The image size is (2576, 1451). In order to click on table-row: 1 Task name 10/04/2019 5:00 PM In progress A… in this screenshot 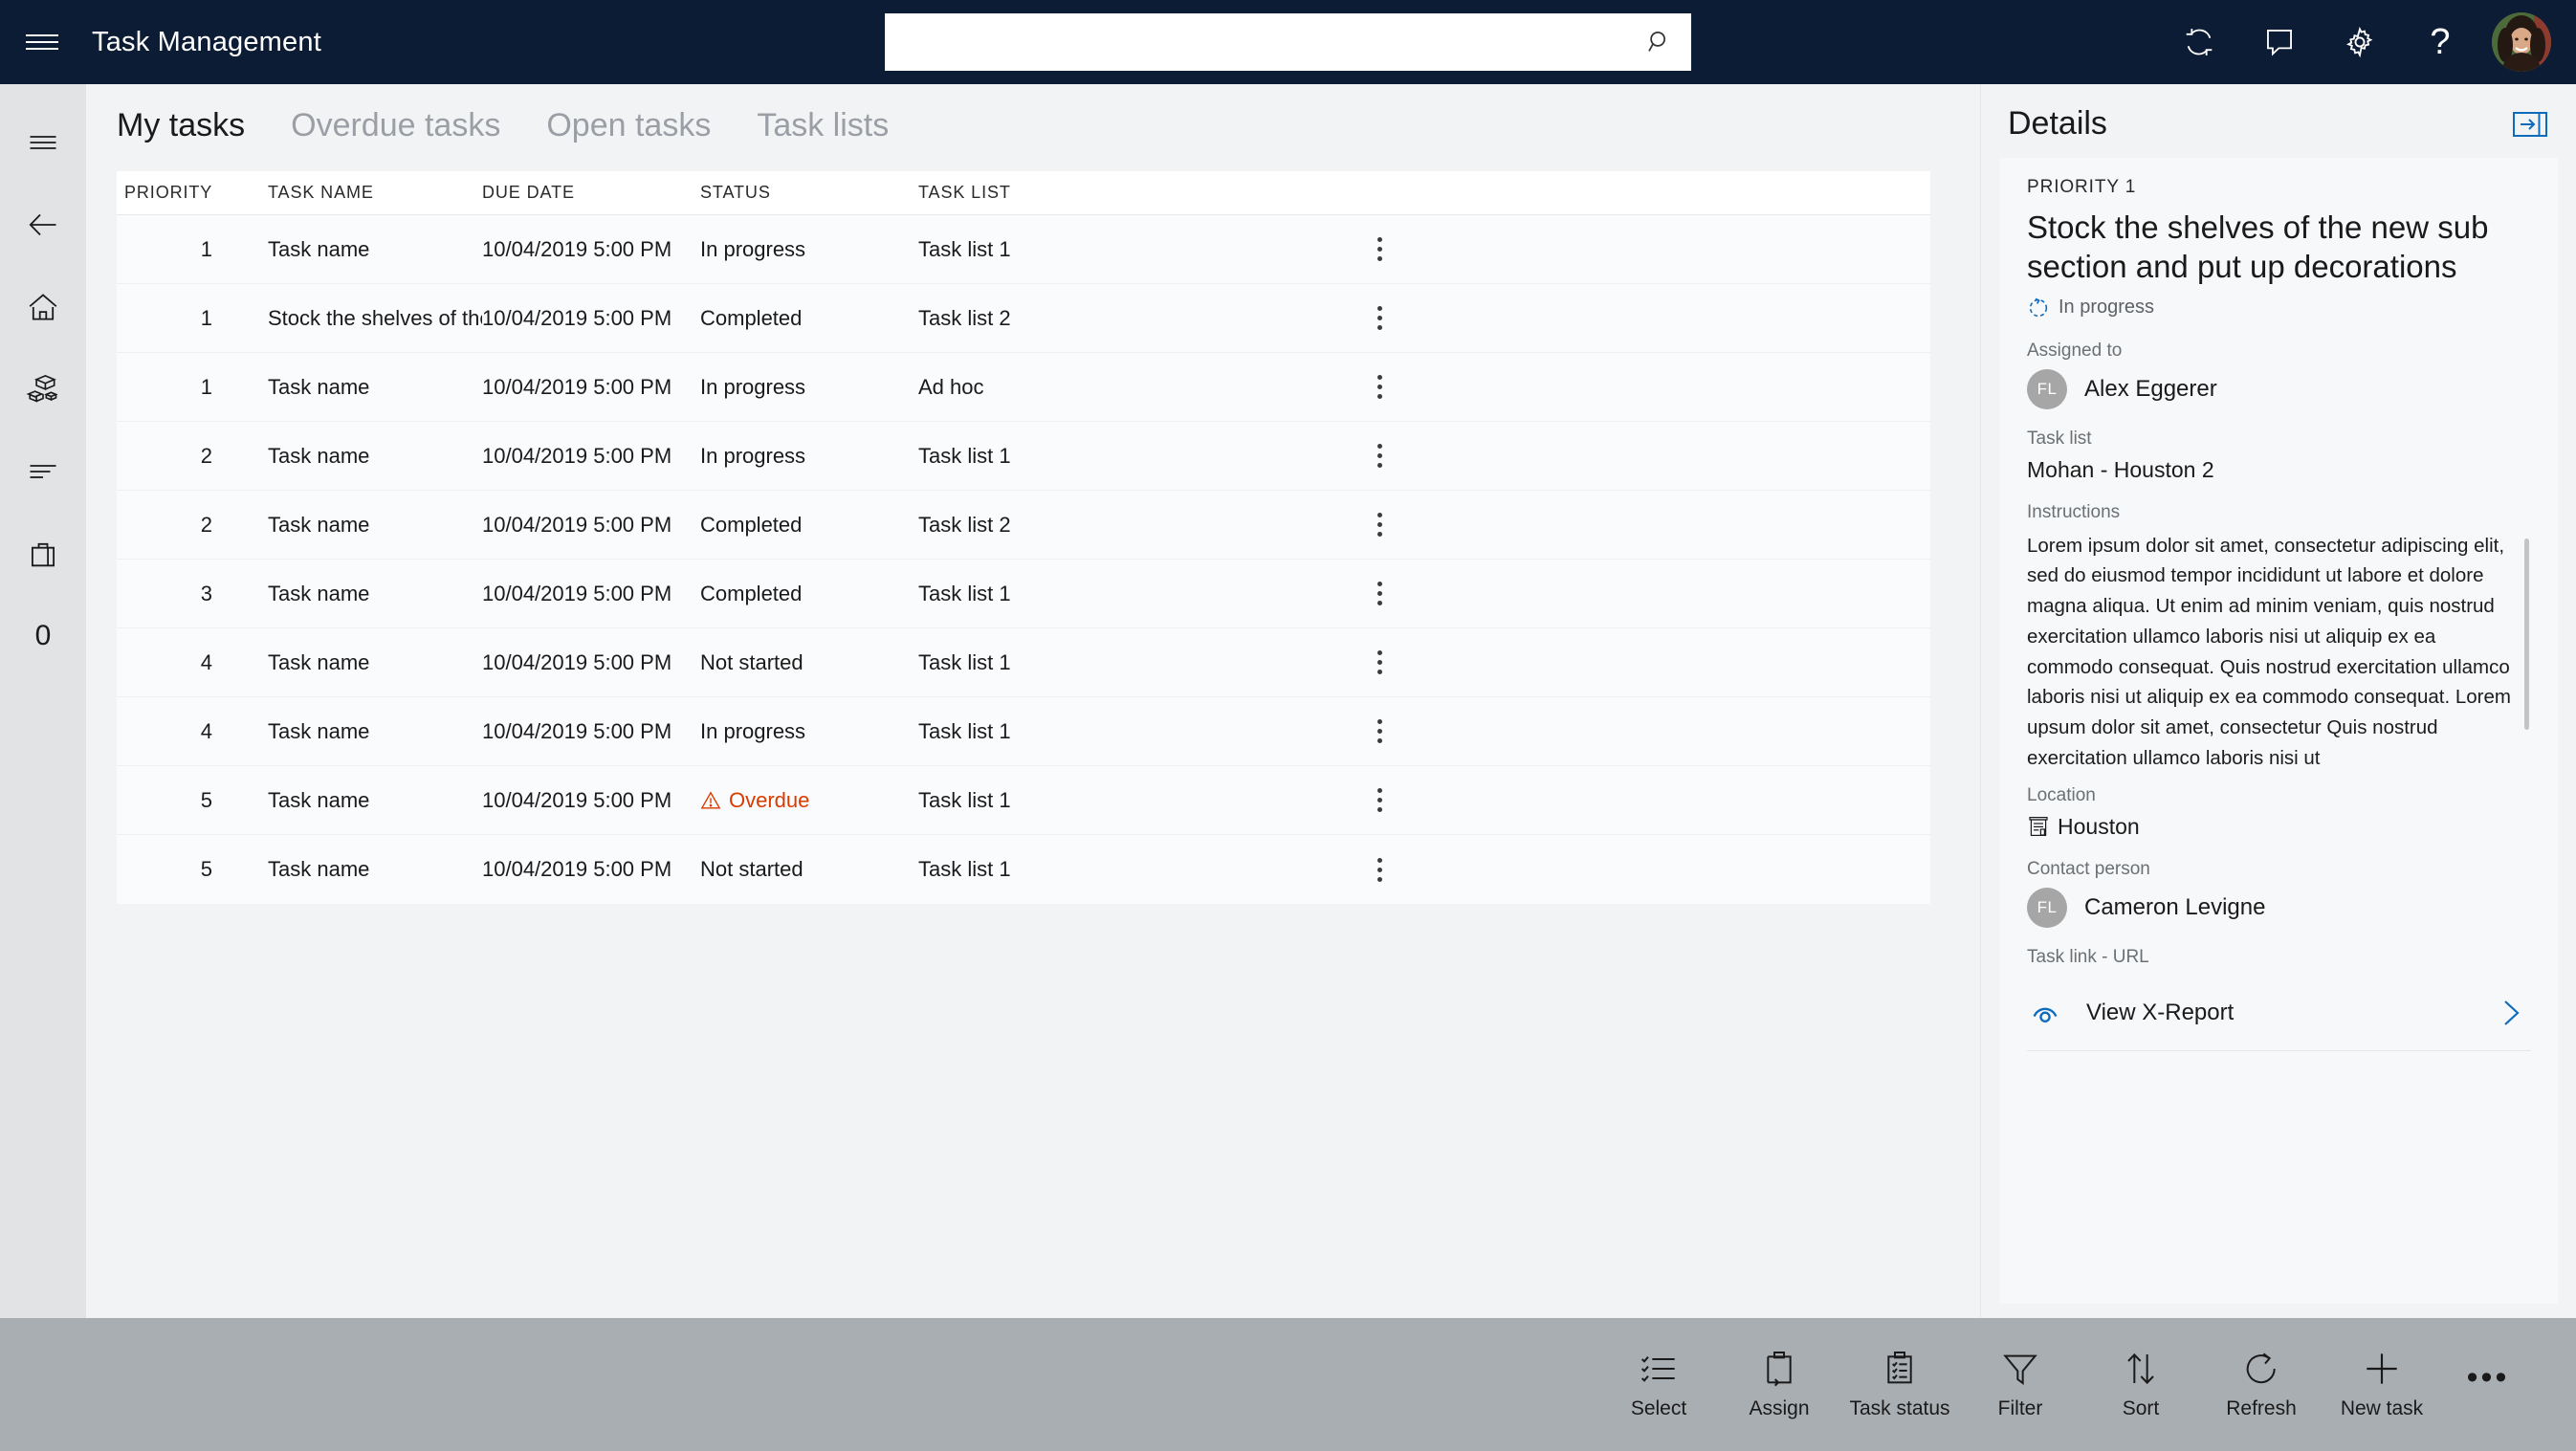, I will do `click(1023, 387)`.